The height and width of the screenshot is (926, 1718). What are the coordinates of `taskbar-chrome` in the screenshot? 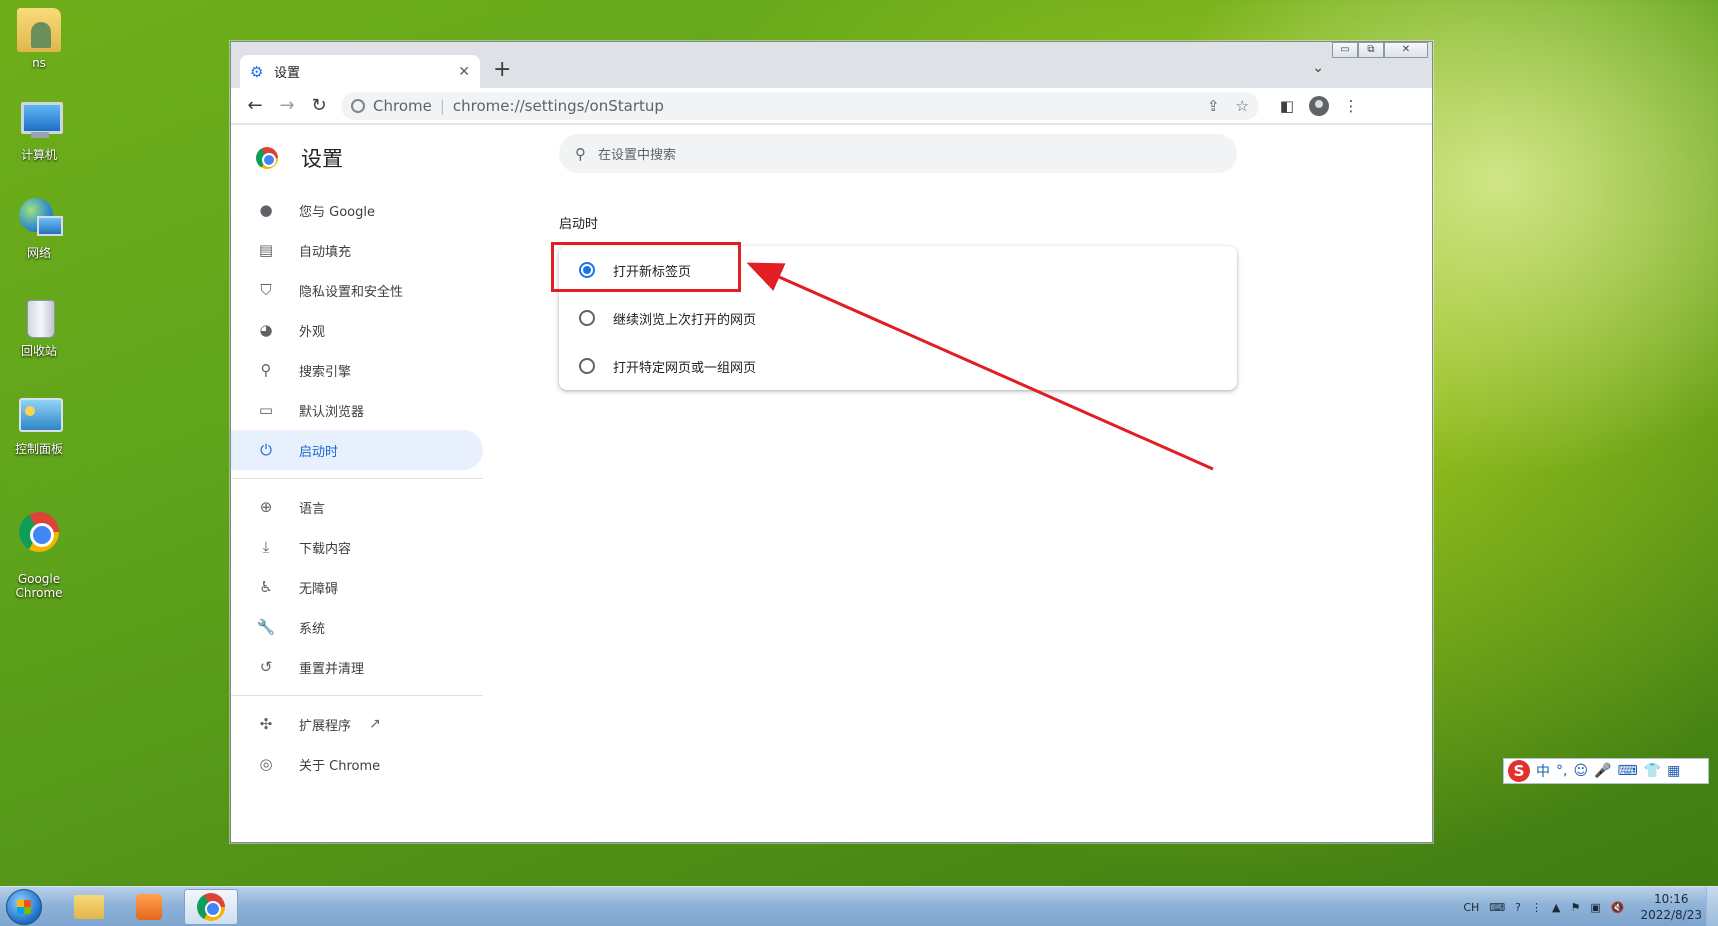 It's located at (211, 907).